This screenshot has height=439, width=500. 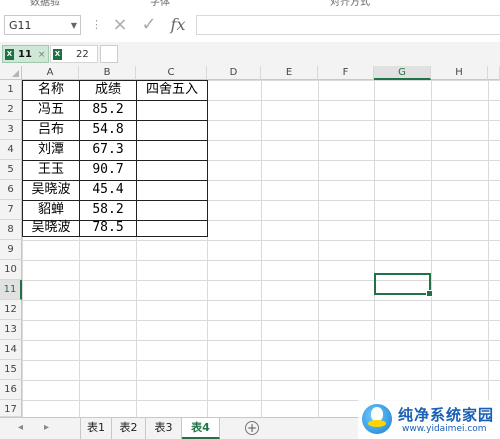 What do you see at coordinates (108, 130) in the screenshot?
I see `cell-b3: 54.8` at bounding box center [108, 130].